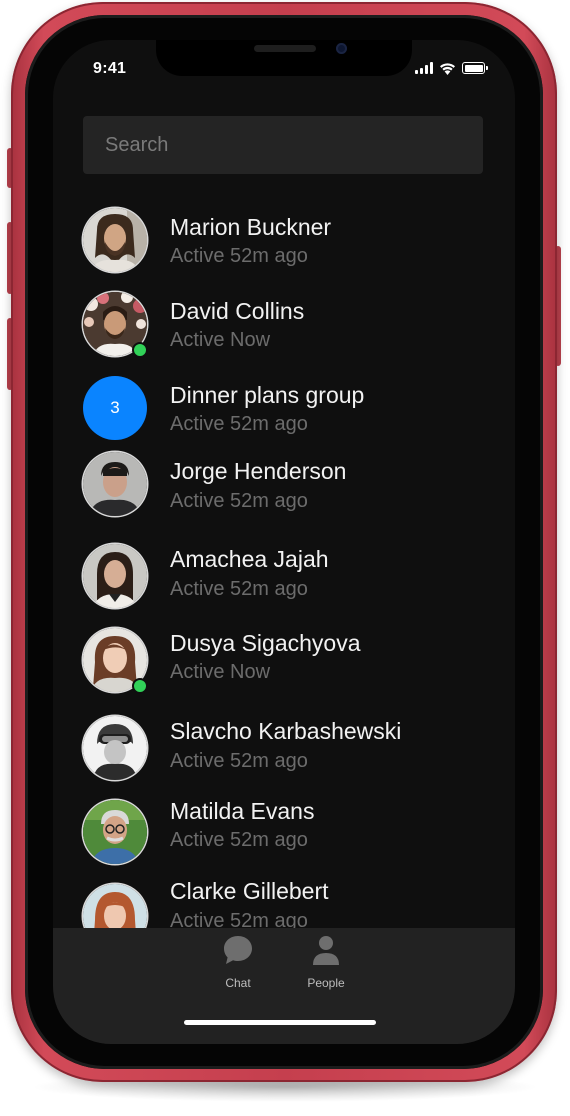  Describe the element at coordinates (115, 408) in the screenshot. I see `group-avatar: 3` at that location.